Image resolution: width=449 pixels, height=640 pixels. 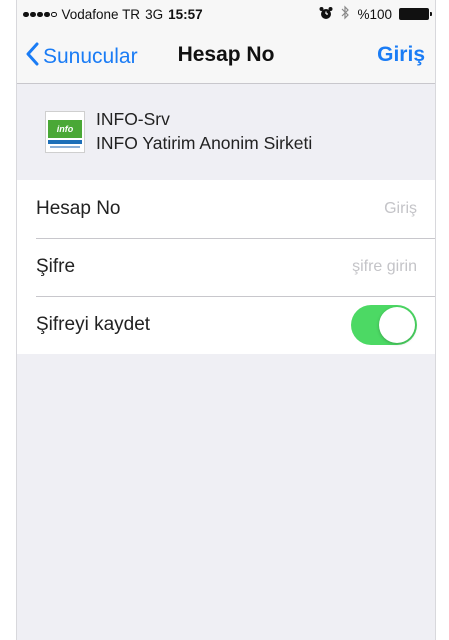 I want to click on toggle-knob, so click(x=397, y=325).